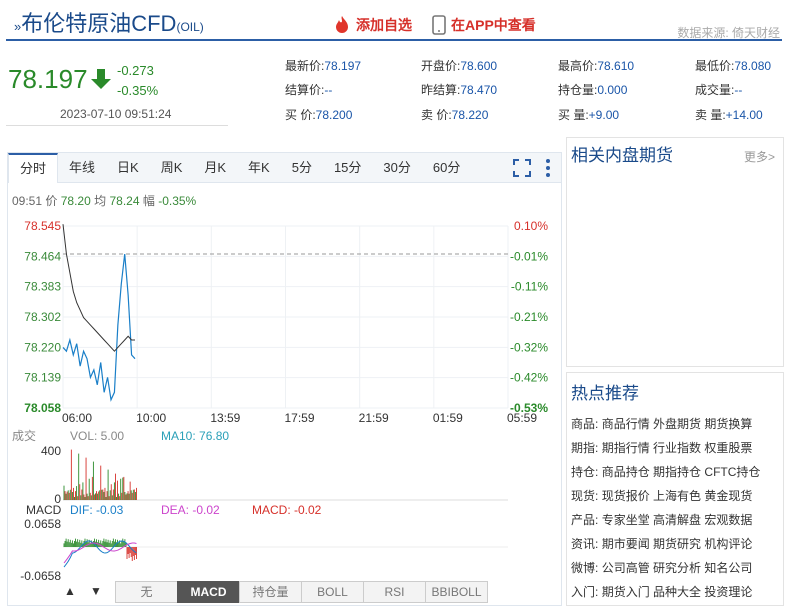  Describe the element at coordinates (531, 226) in the screenshot. I see `y-tick-right: 0.10%` at that location.